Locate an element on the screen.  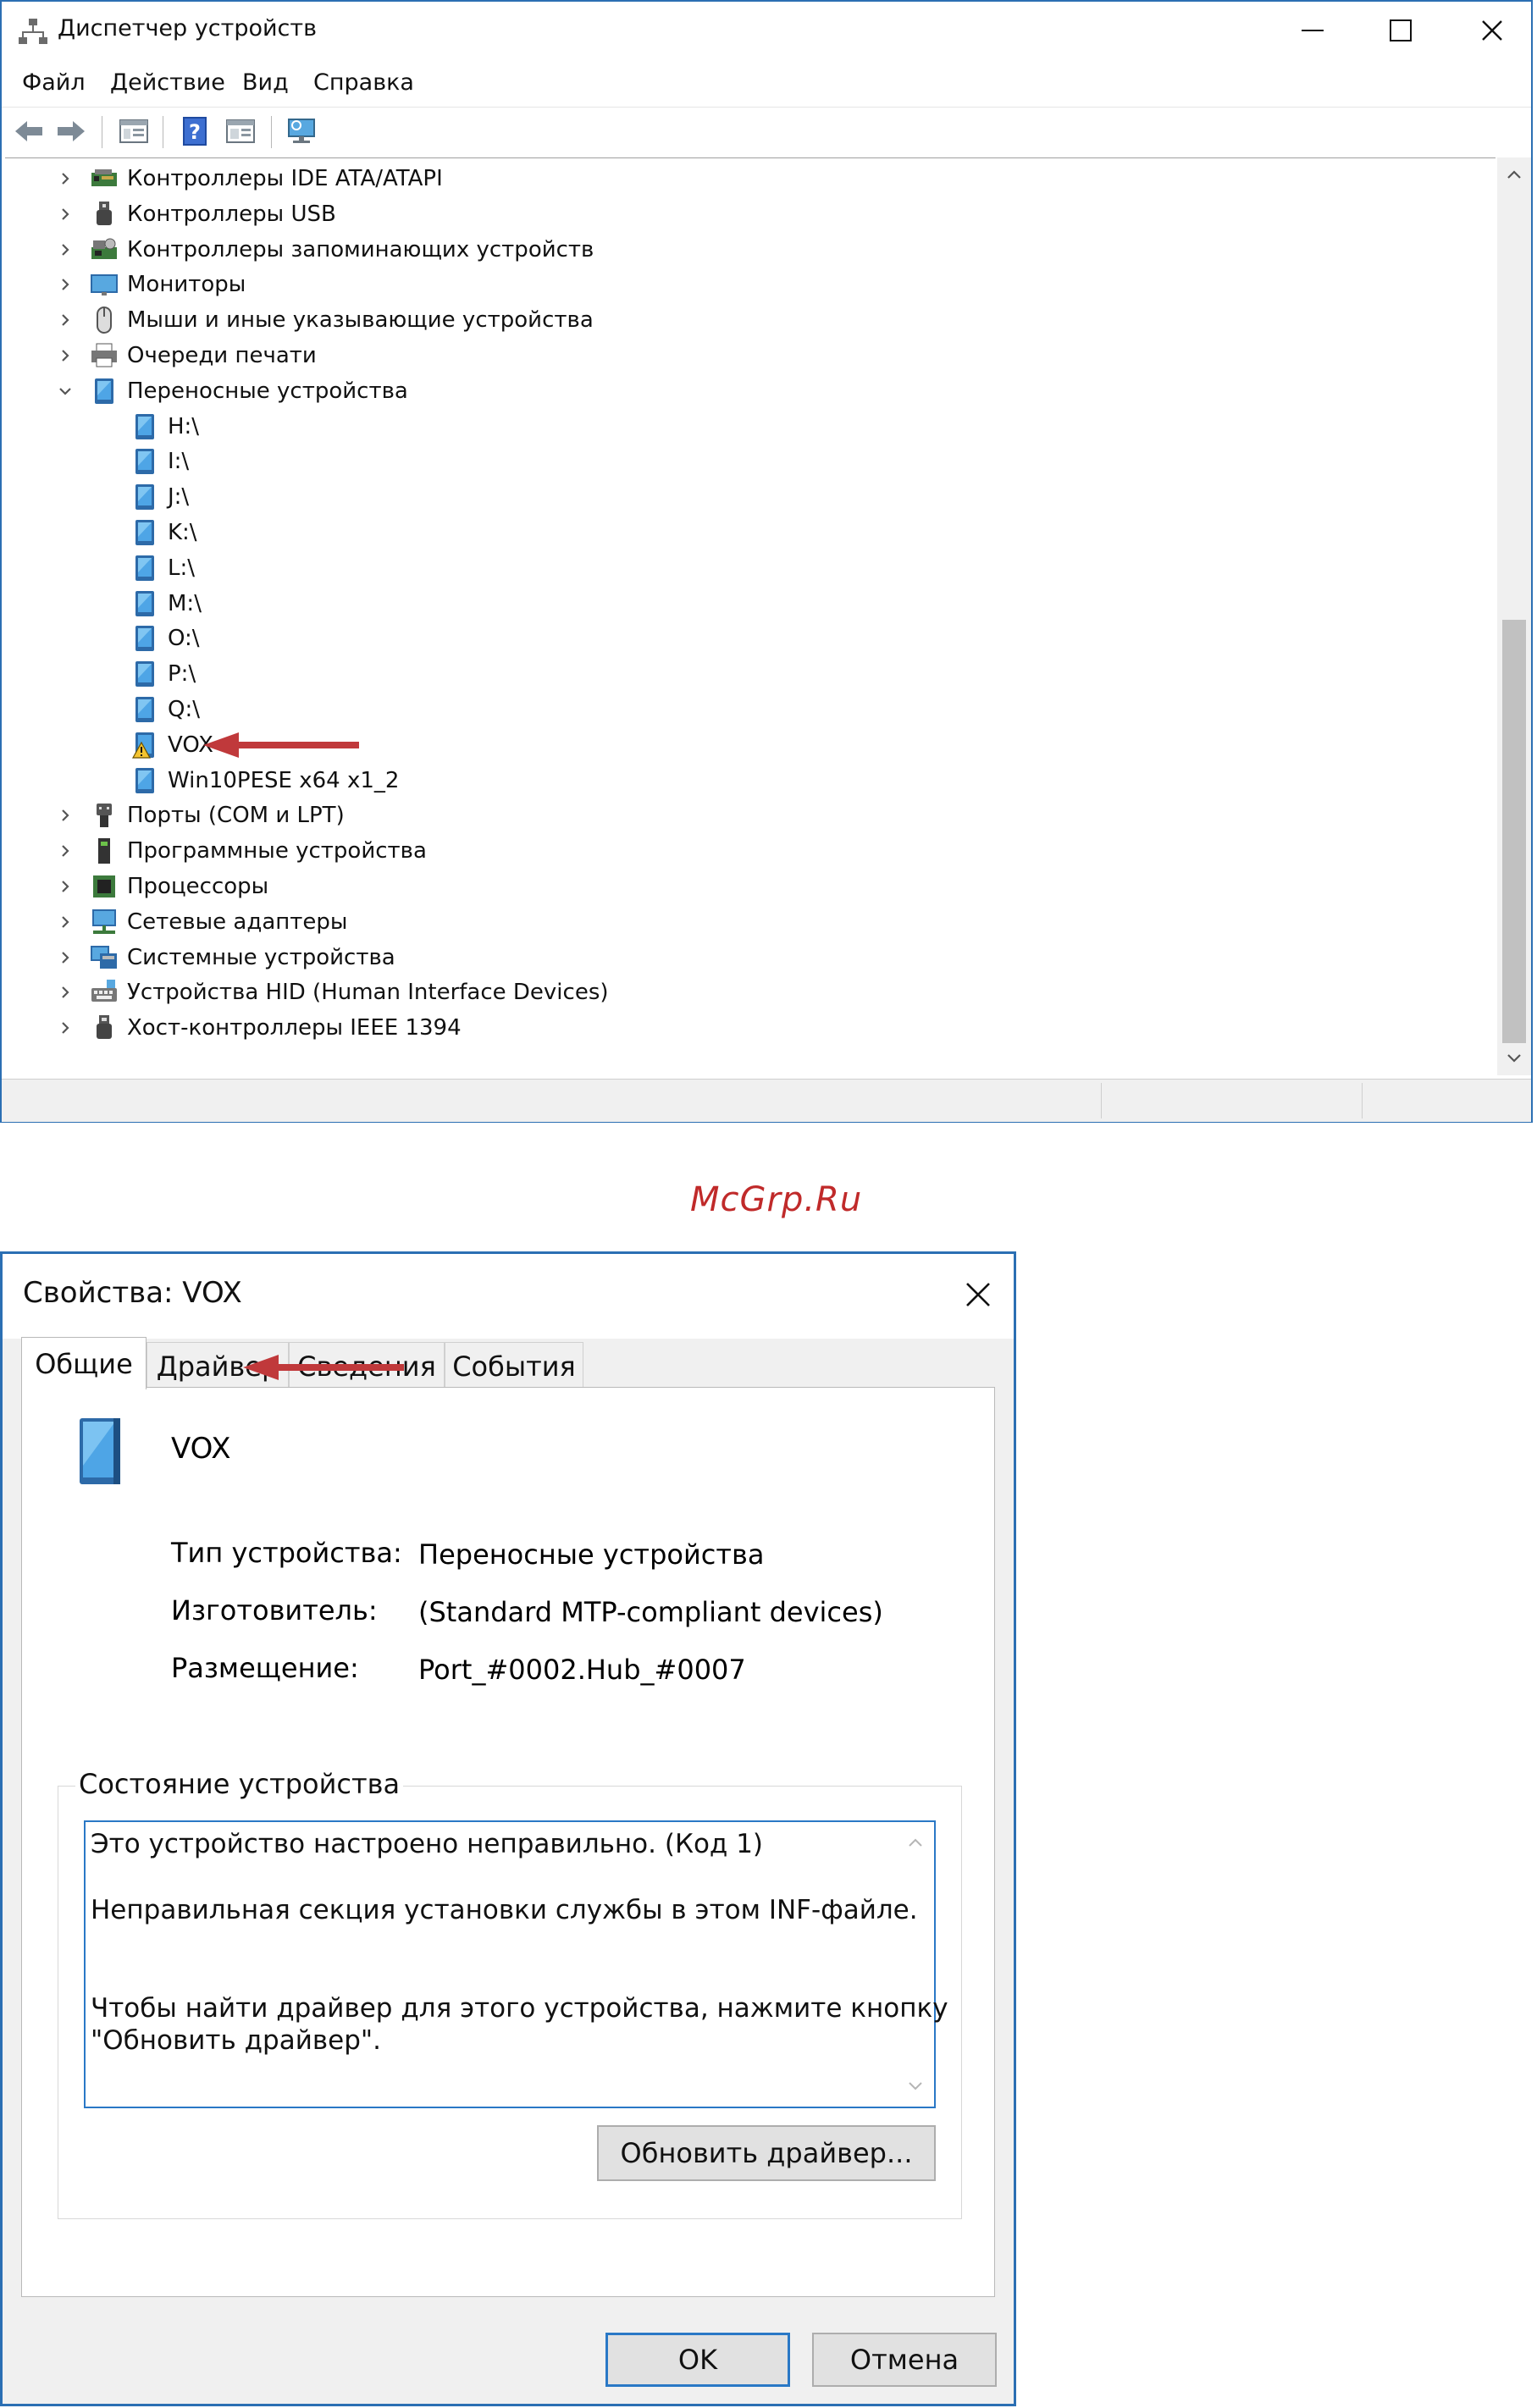
tree-item-label: J:\ is located at coordinates (179, 497).